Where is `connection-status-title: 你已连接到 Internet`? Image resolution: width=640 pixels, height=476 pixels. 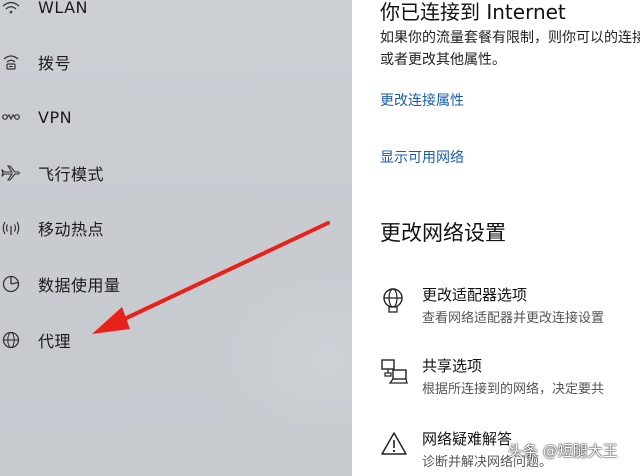 connection-status-title: 你已连接到 Internet is located at coordinates (473, 12).